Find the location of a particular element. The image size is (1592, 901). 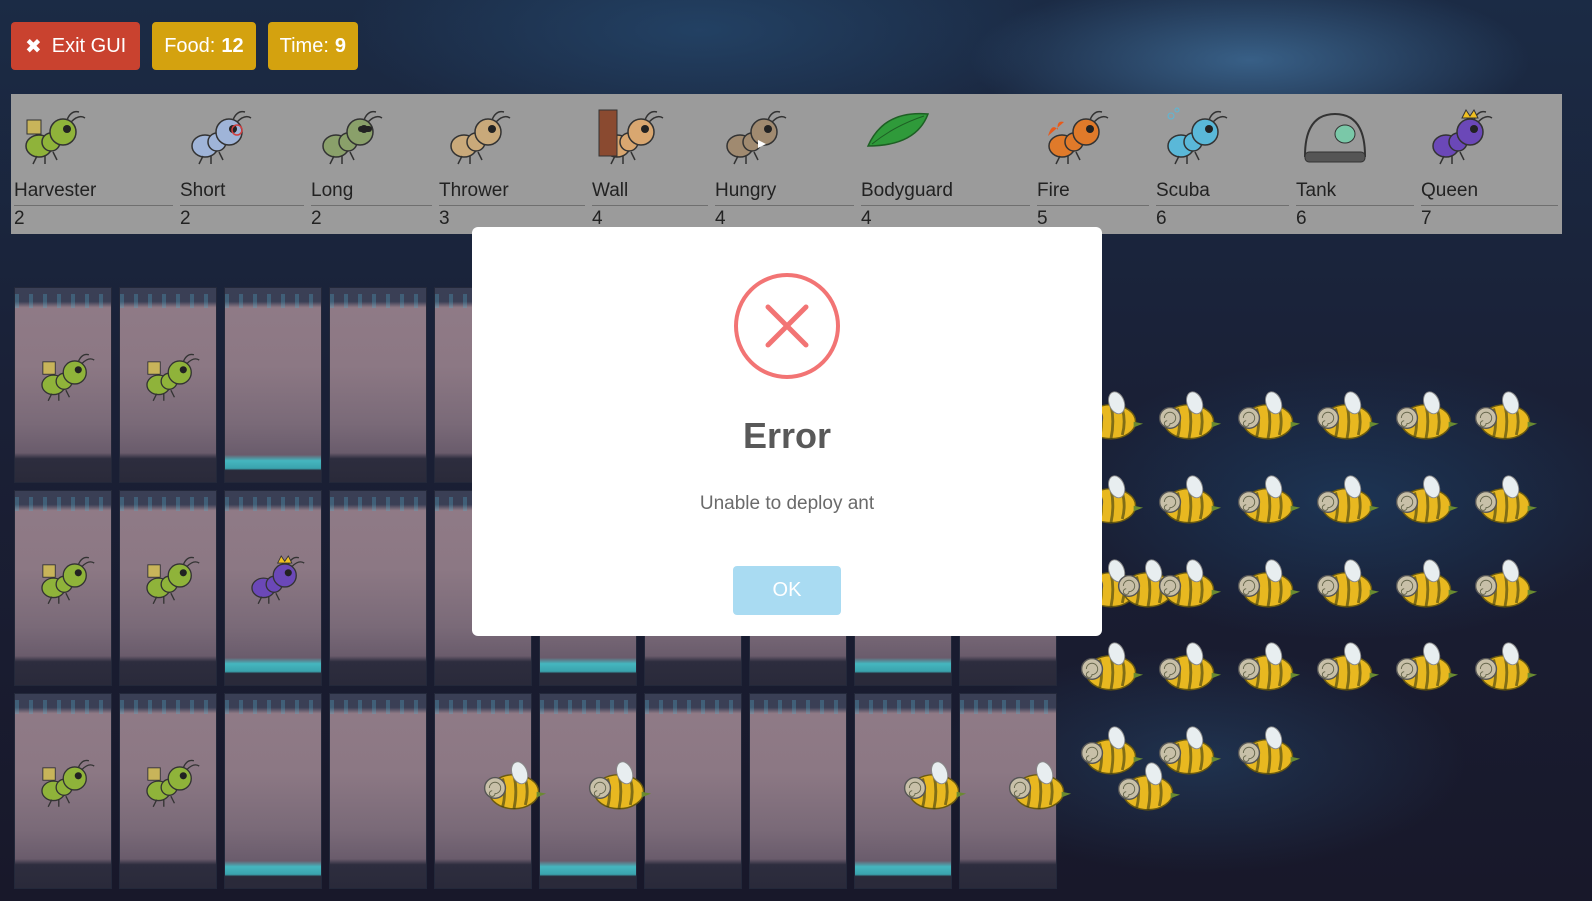

dialog-message: Unable to deploy ant is located at coordinates (787, 503).